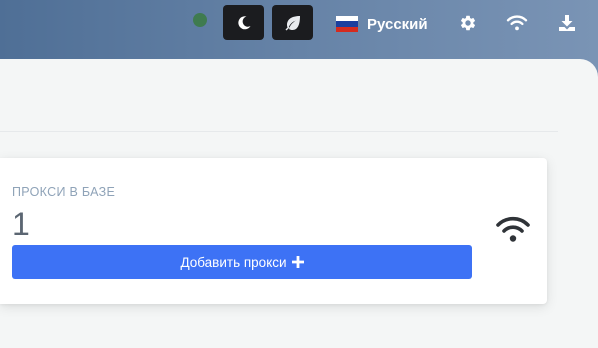  I want to click on moon-icon, so click(243, 22).